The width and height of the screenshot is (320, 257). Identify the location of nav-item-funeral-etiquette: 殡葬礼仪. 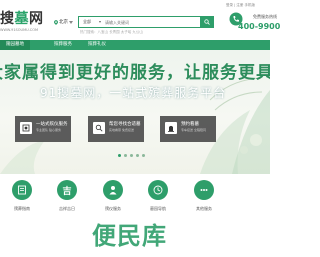
(97, 45).